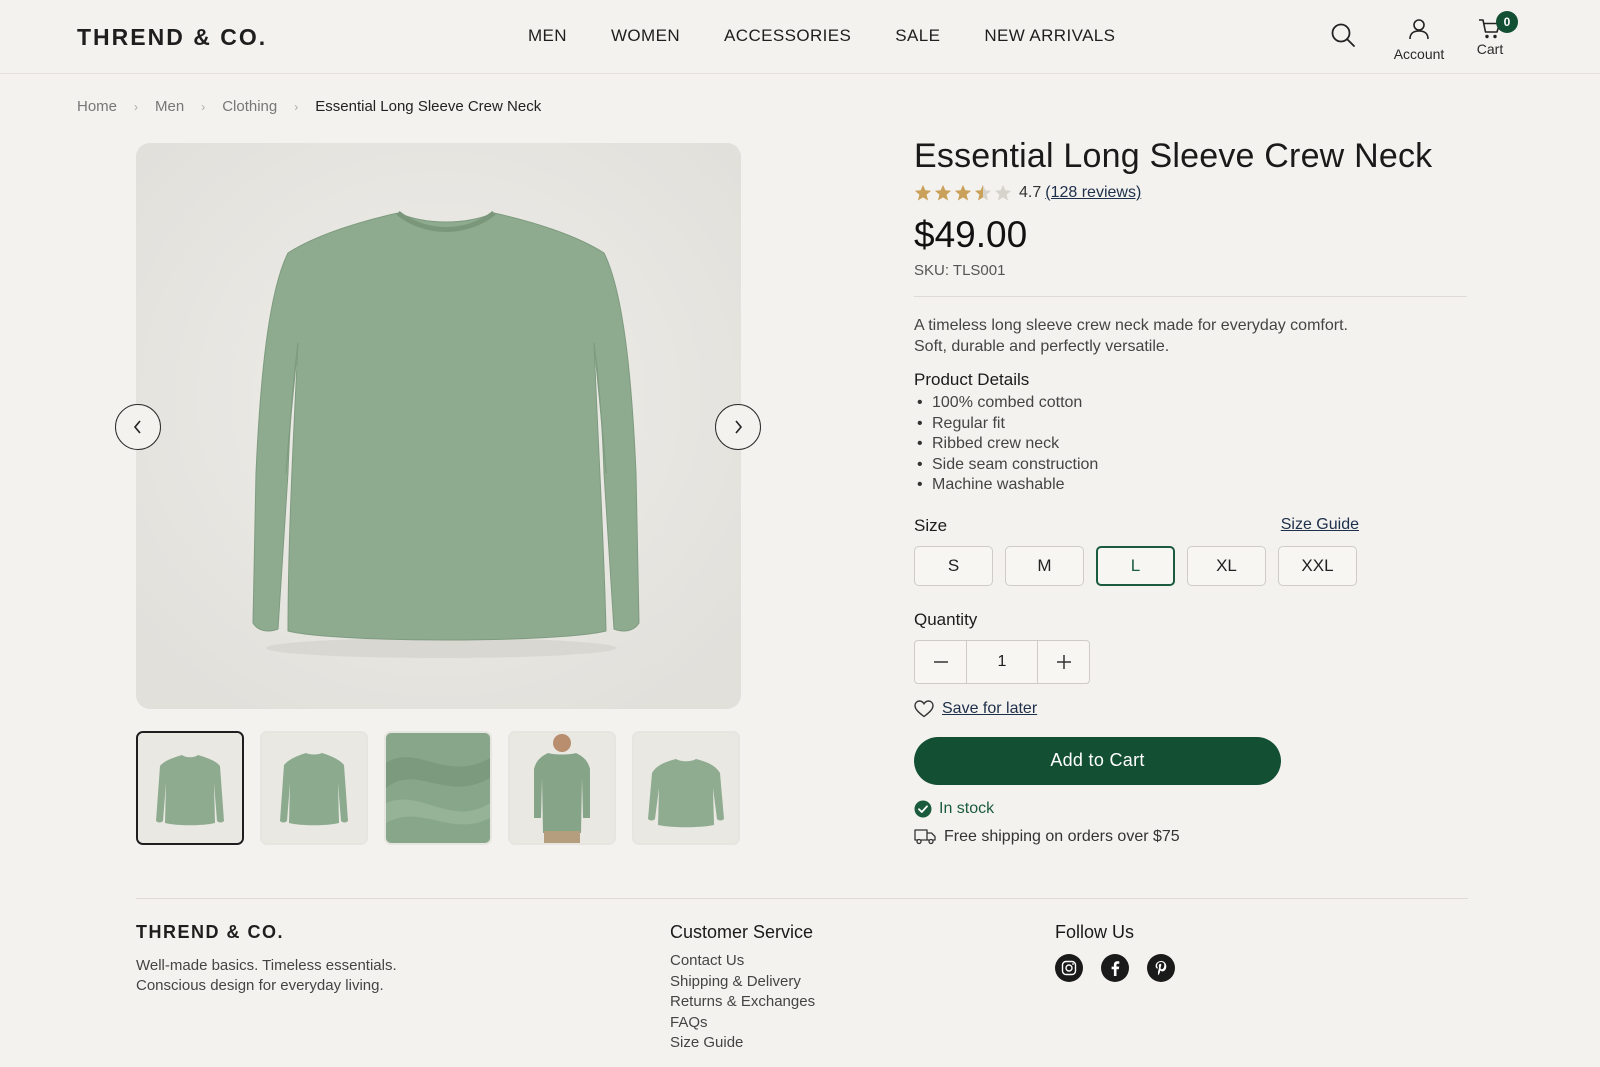 Image resolution: width=1600 pixels, height=1067 pixels. Describe the element at coordinates (1062, 836) in the screenshot. I see `shipping-label: Free shipping on orders over $75` at that location.